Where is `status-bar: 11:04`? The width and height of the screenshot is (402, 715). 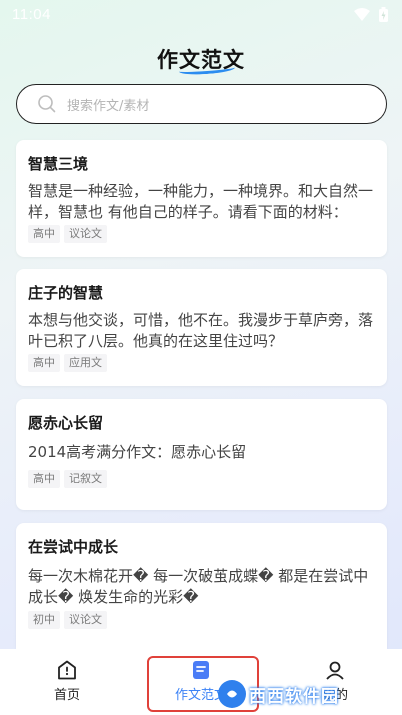 status-bar: 11:04 is located at coordinates (201, 14).